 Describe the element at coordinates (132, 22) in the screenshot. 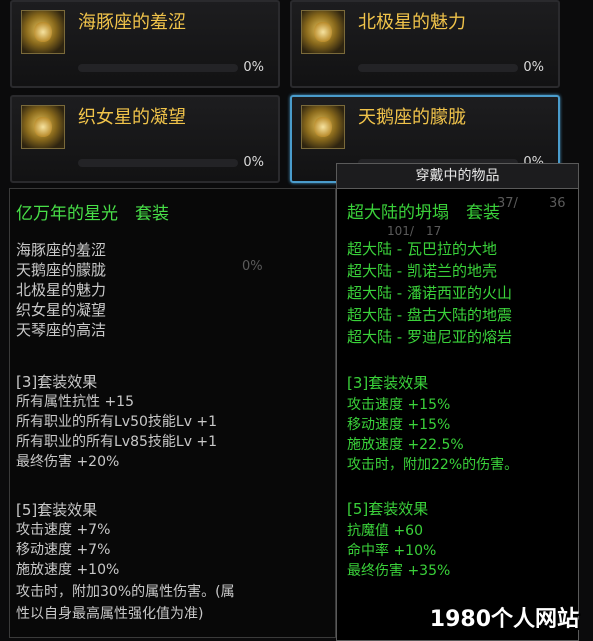

I see `slot-title: 海豚座的羞涩` at that location.